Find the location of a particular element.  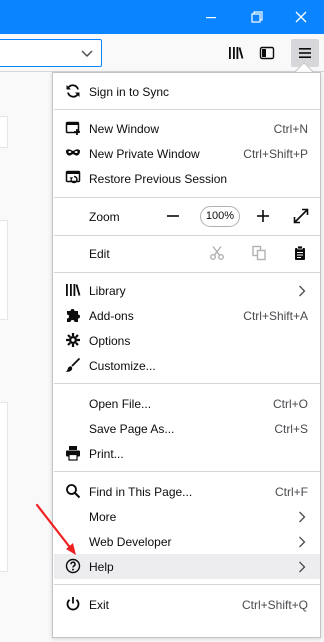

menu-item-label: More is located at coordinates (103, 517).